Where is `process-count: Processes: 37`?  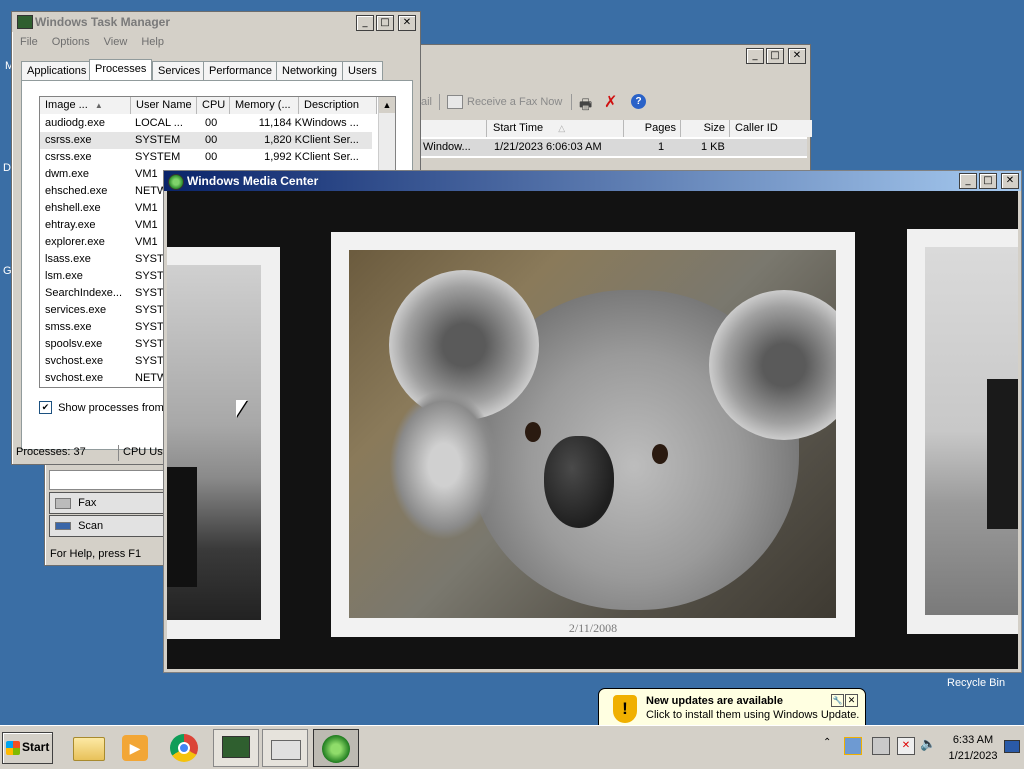 process-count: Processes: 37 is located at coordinates (51, 452).